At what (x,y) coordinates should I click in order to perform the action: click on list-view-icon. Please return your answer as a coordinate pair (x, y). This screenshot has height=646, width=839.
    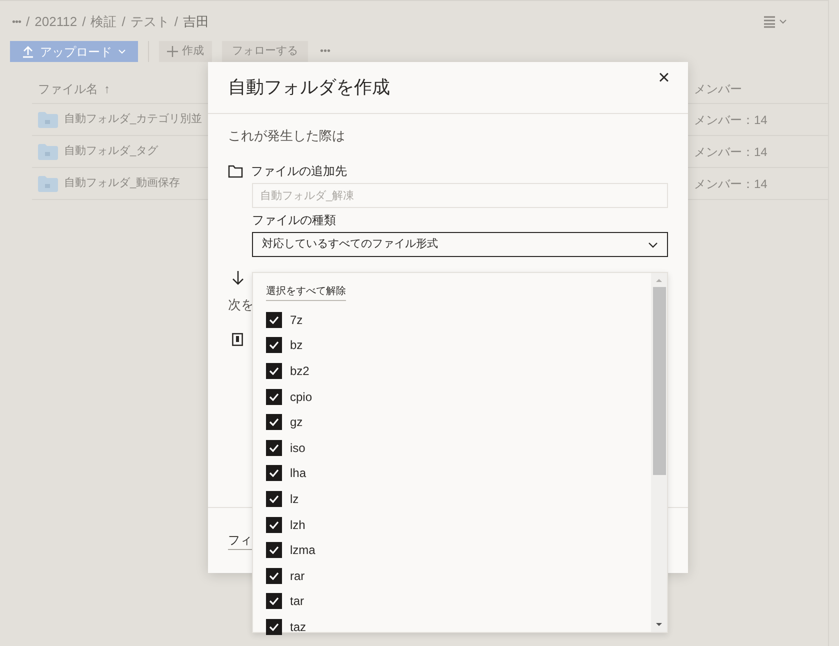
    Looking at the image, I should click on (776, 22).